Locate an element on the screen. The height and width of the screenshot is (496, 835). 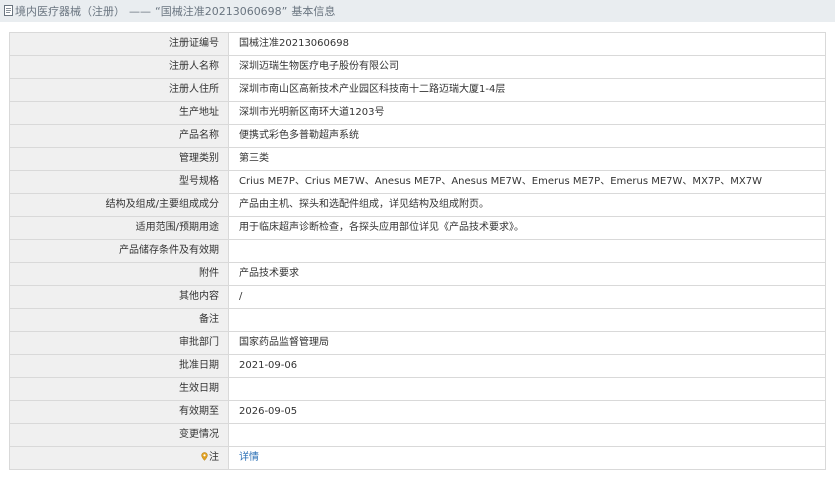
info-row: 注册人名称 深圳迈瑞生物医疗电子股份有限公司 is located at coordinates (417, 67).